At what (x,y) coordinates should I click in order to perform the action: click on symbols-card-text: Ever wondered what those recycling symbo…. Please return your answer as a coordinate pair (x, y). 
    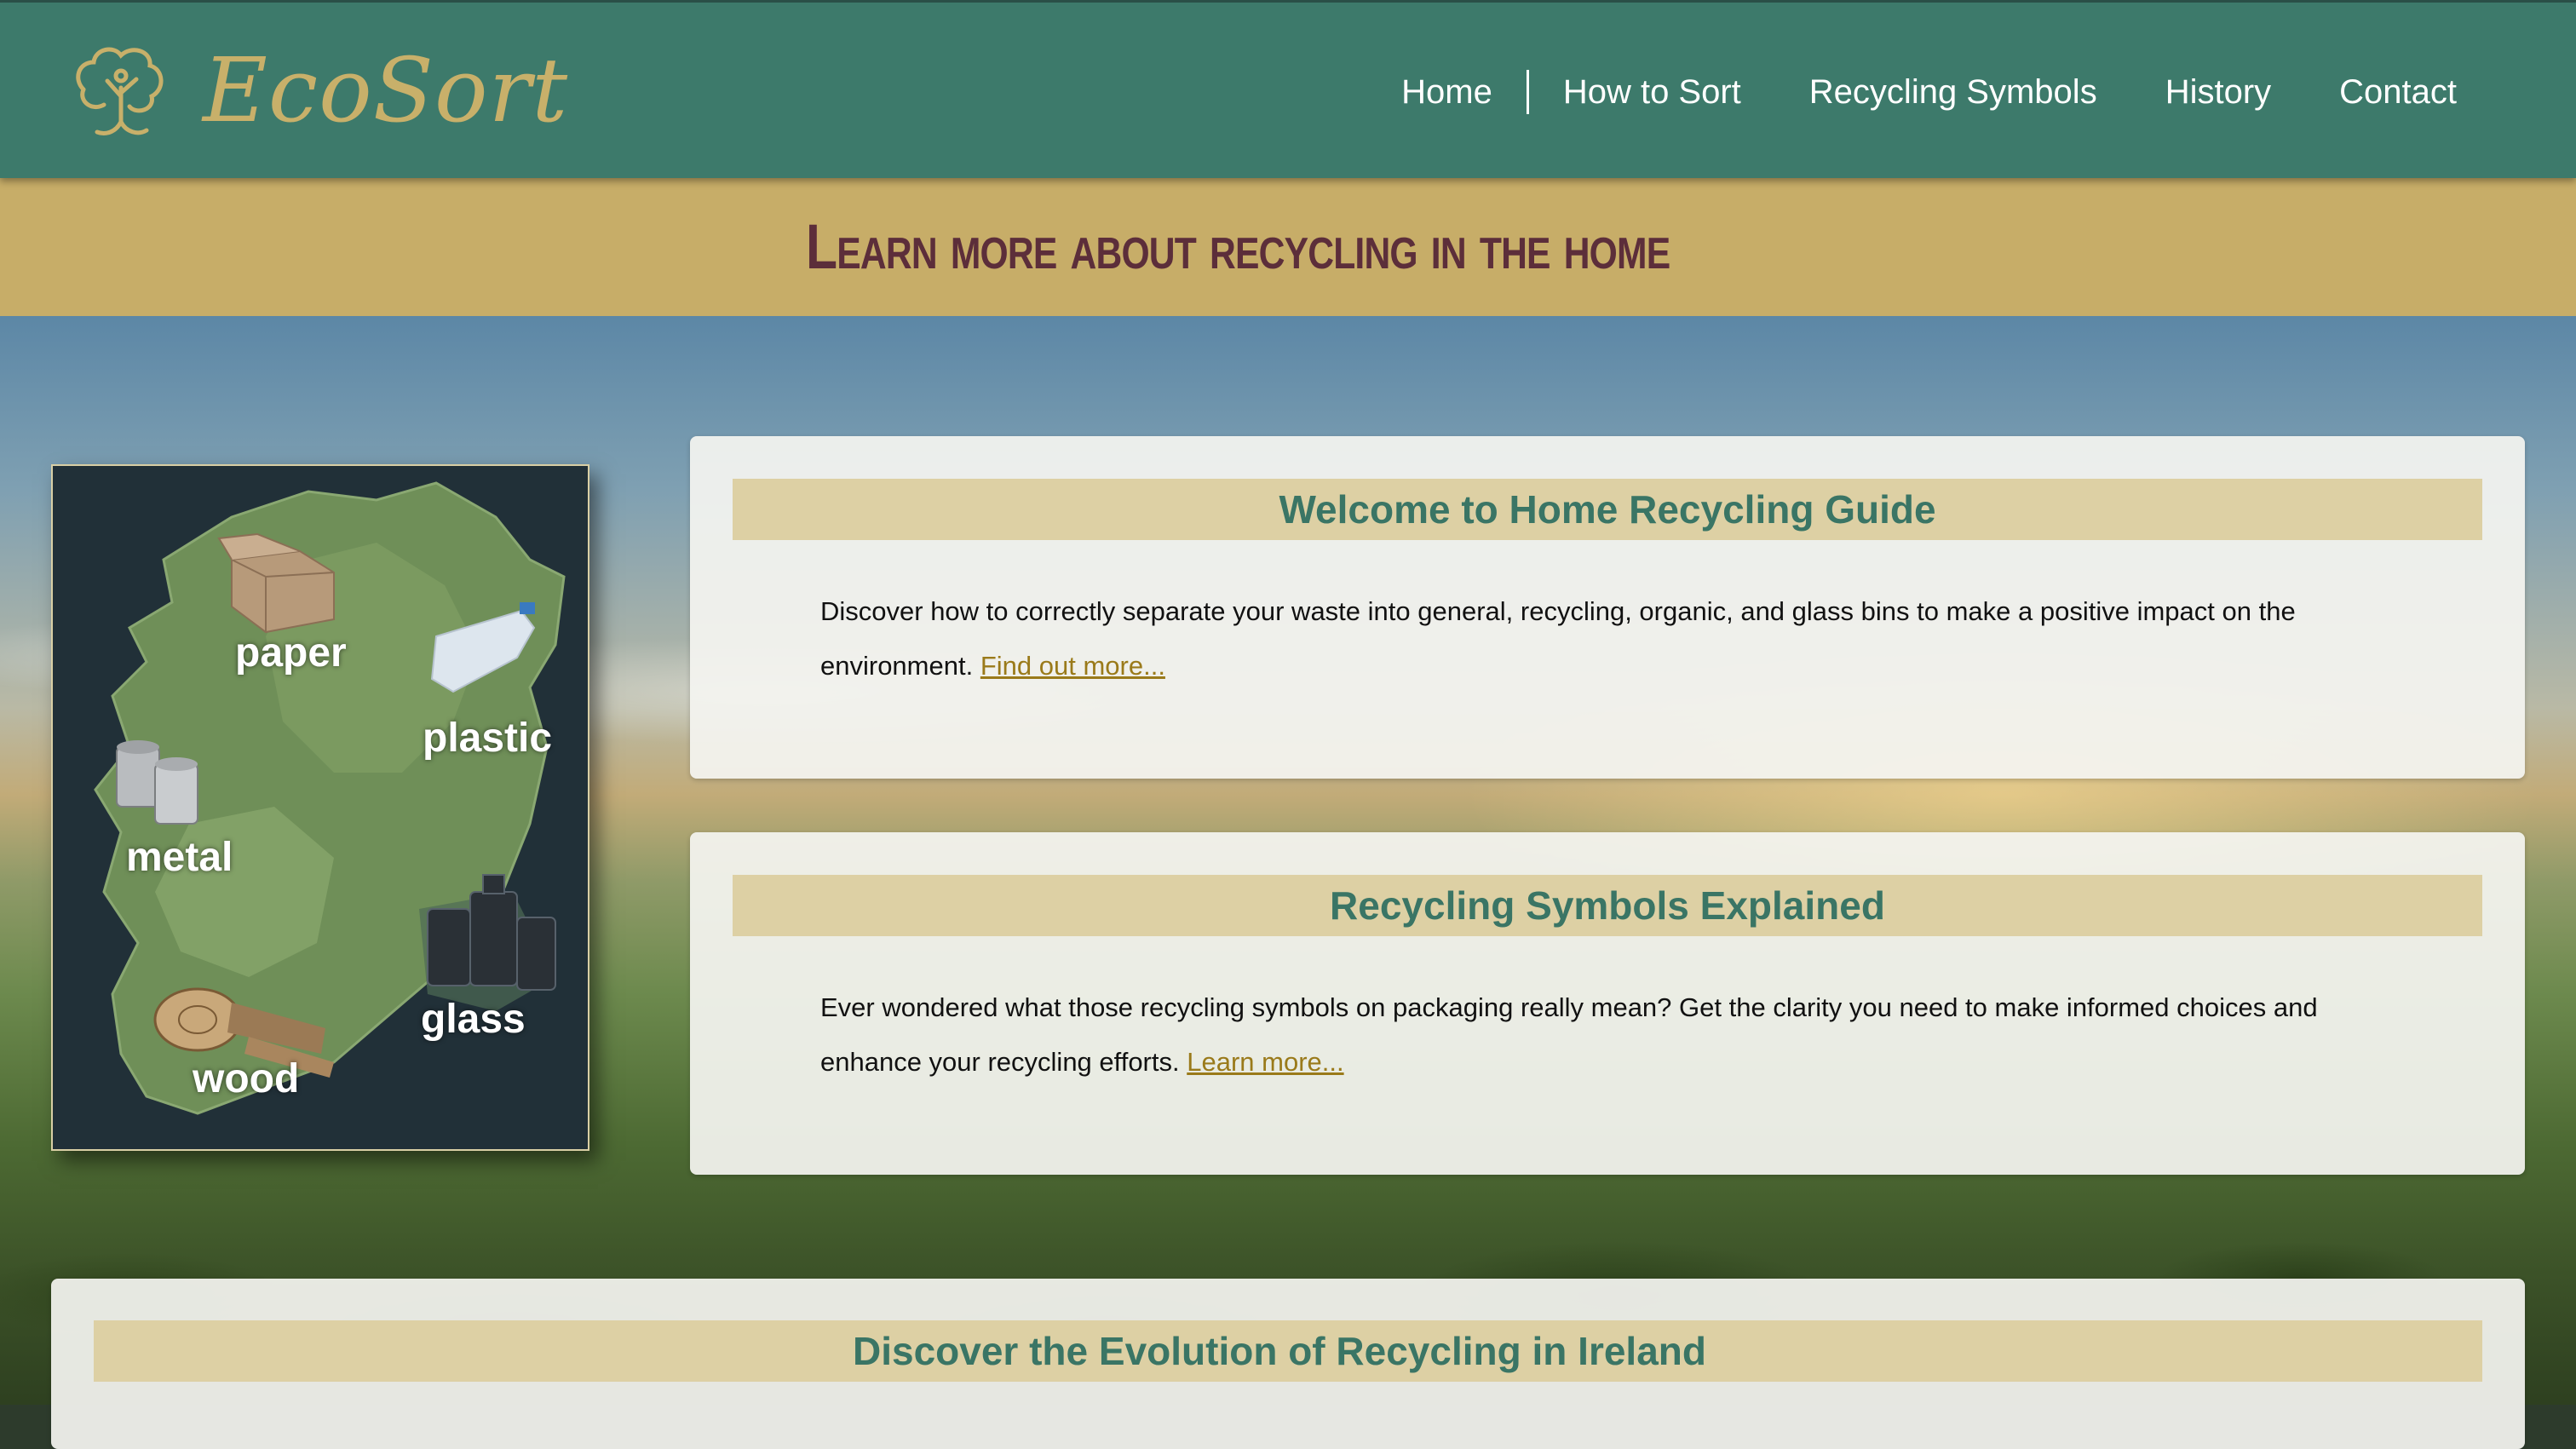
    Looking at the image, I should click on (1604, 1035).